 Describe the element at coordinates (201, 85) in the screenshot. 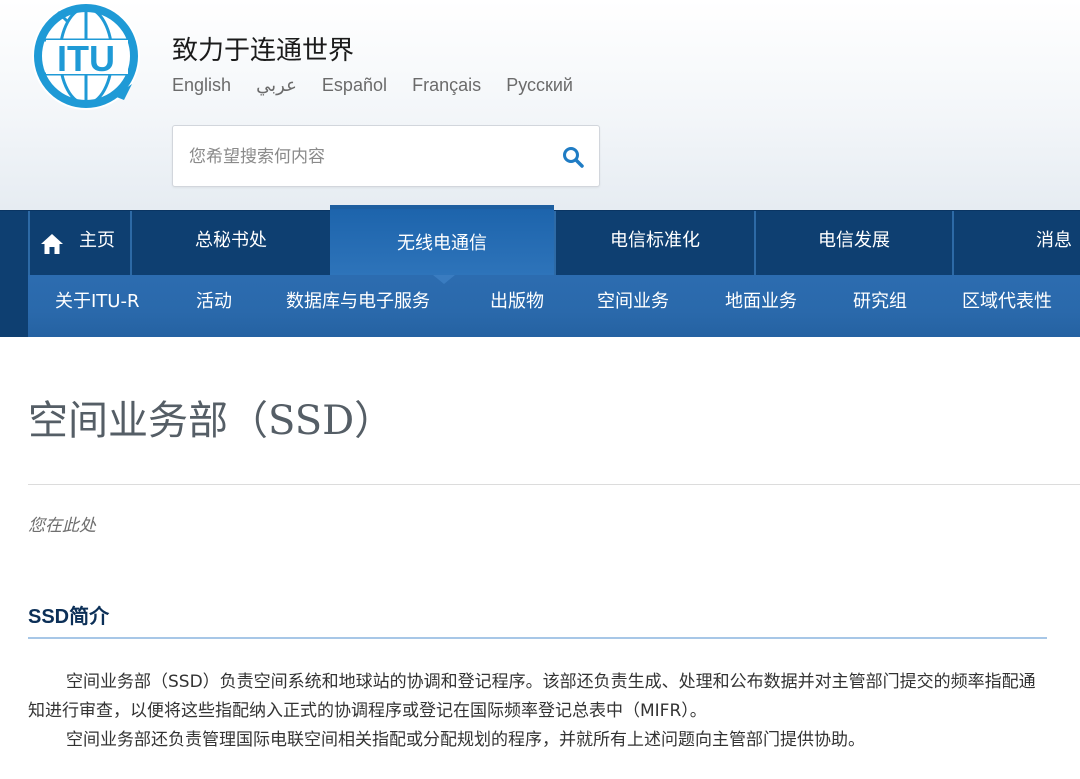

I see `lang-english: English` at that location.